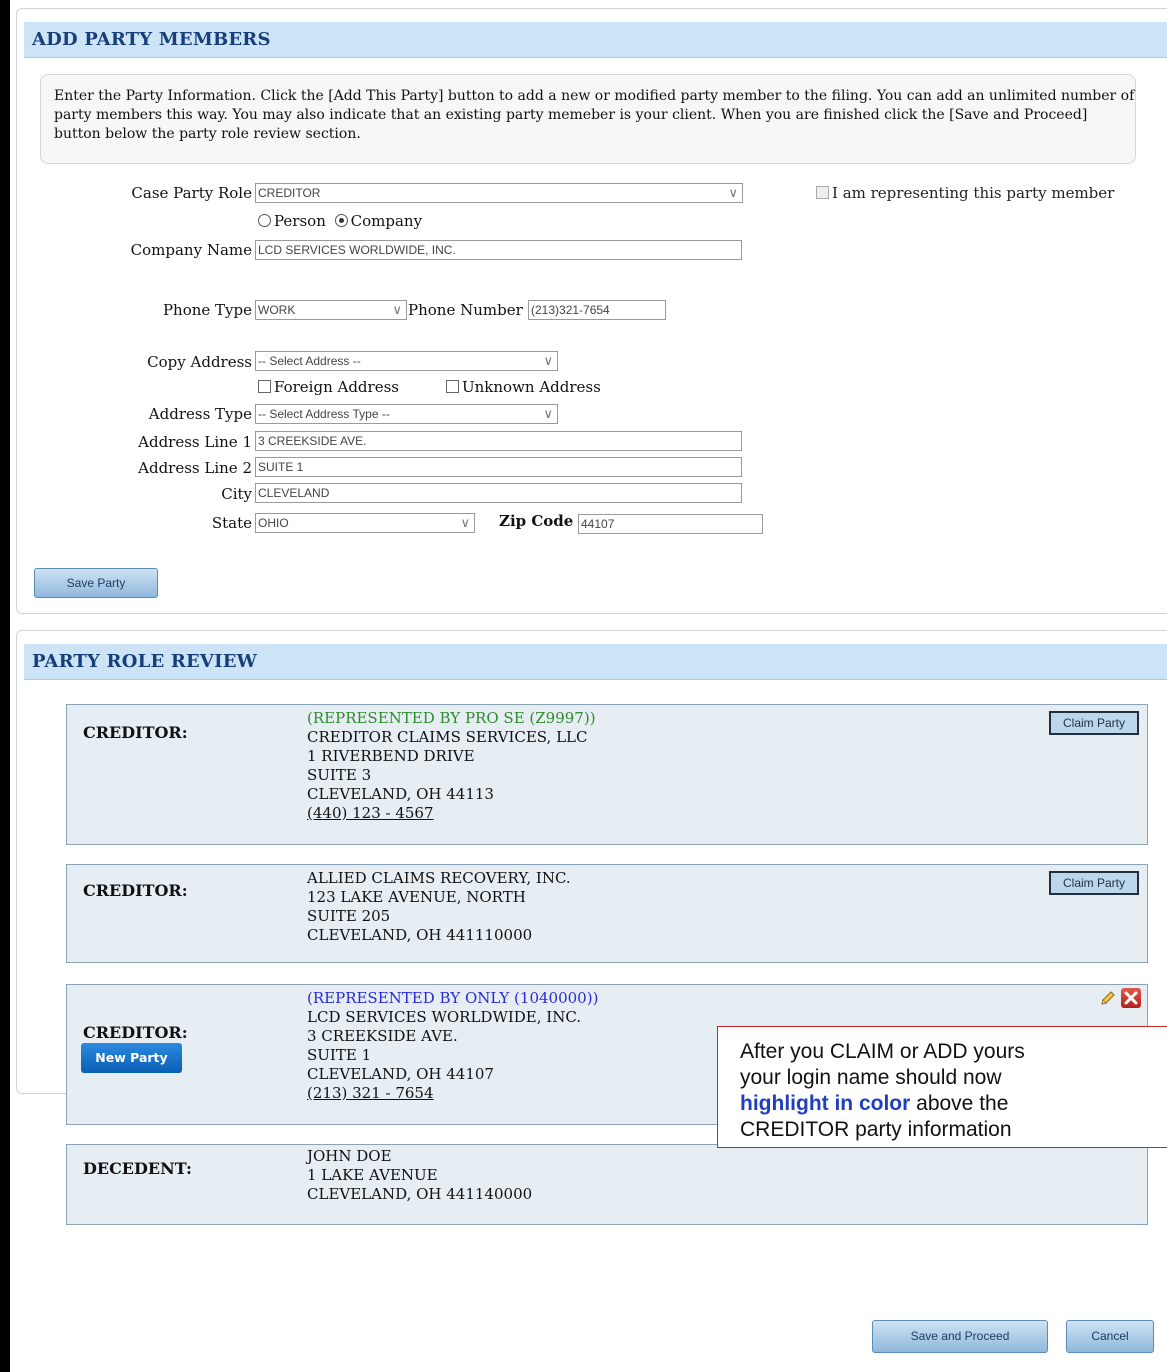 The image size is (1167, 1372). Describe the element at coordinates (822, 192) in the screenshot. I see `representing-checkbox` at that location.